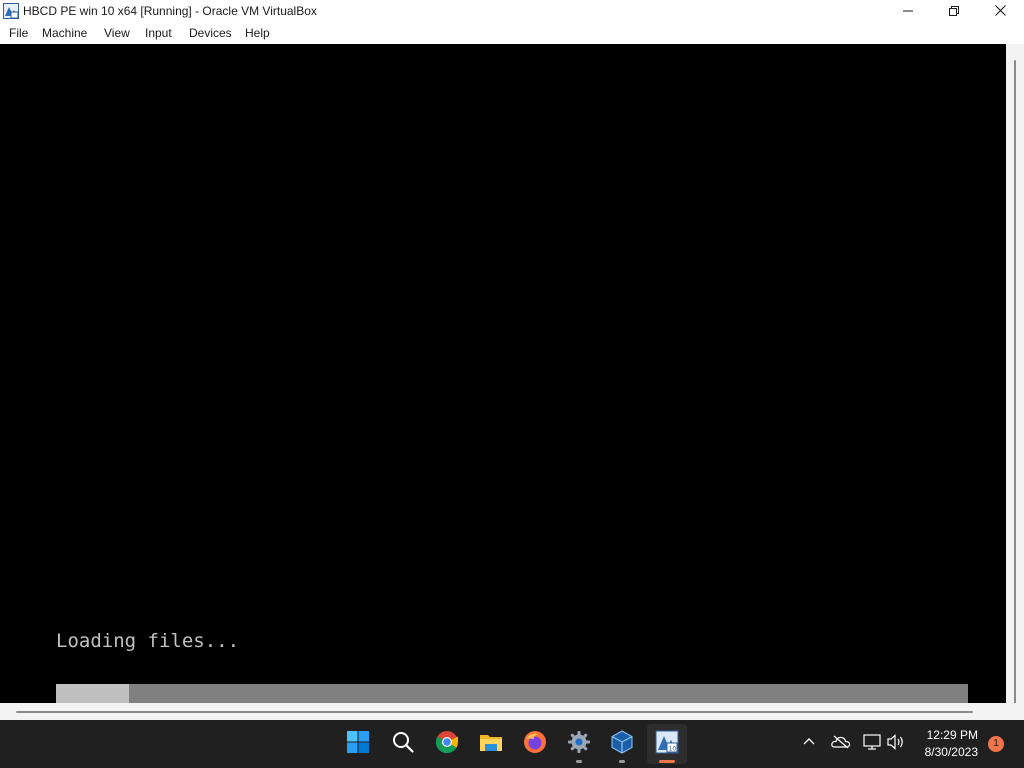 The width and height of the screenshot is (1024, 768). I want to click on restore-icon, so click(954, 12).